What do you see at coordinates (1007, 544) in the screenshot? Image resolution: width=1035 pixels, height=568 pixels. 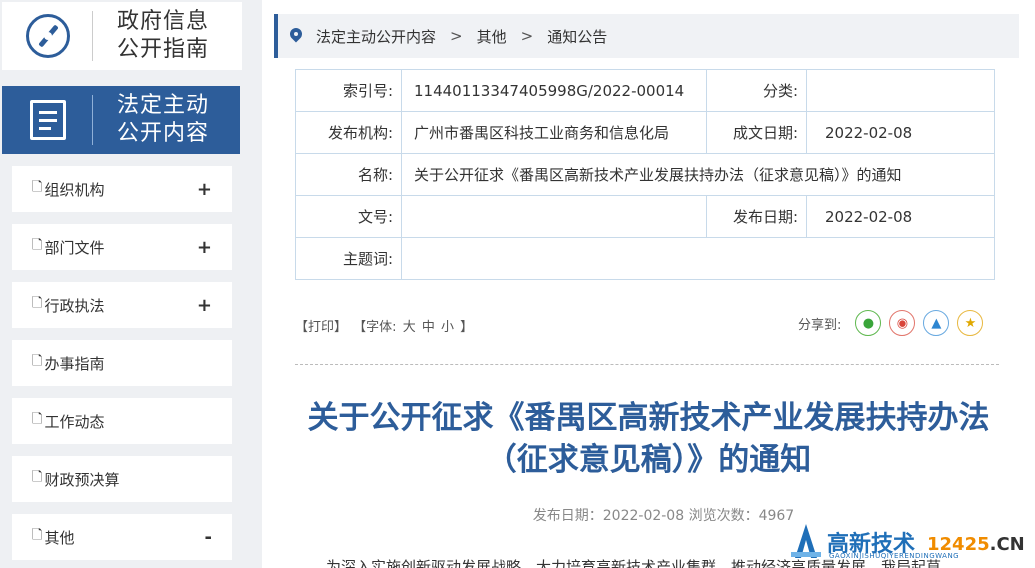 I see `watermark-tld: .CN` at bounding box center [1007, 544].